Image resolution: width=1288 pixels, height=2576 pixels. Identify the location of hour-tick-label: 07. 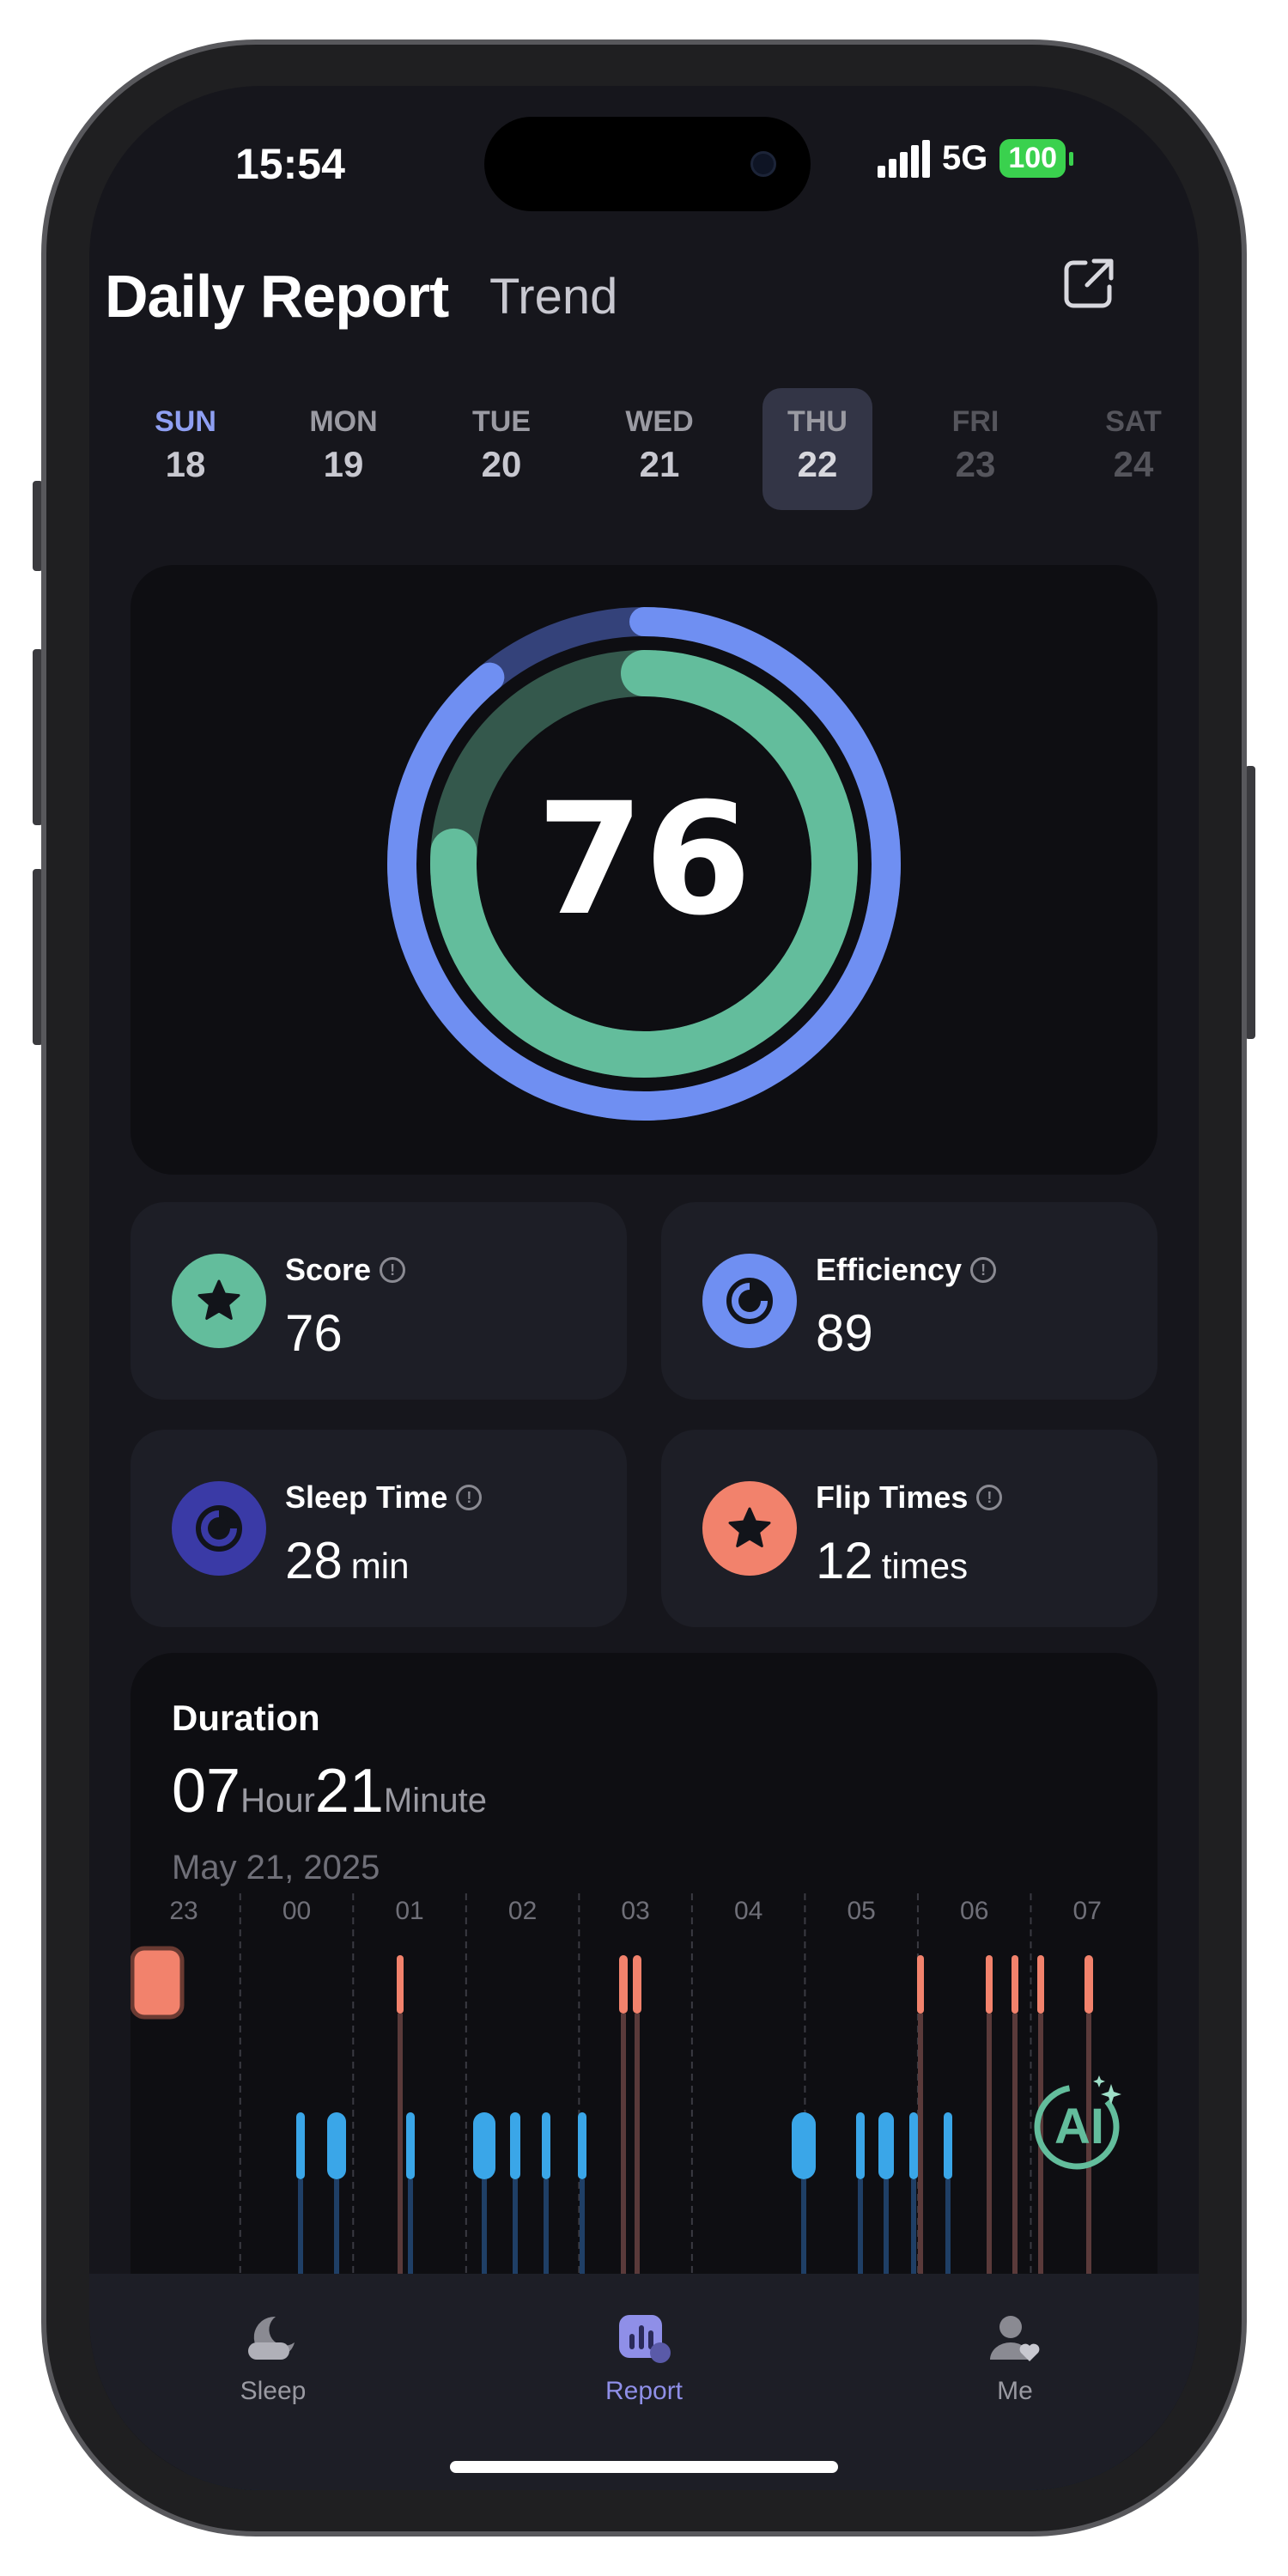
(1087, 1911).